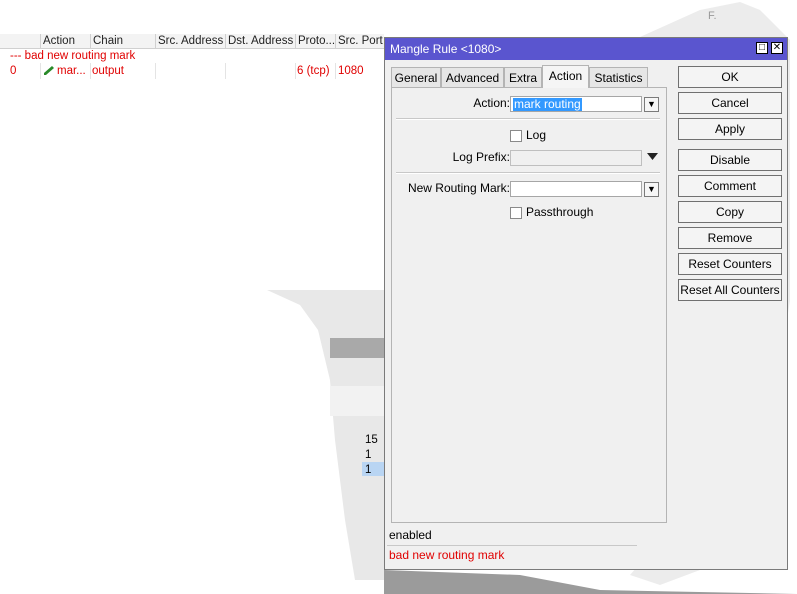  What do you see at coordinates (472, 77) in the screenshot?
I see `tab-advanced: Advanced` at bounding box center [472, 77].